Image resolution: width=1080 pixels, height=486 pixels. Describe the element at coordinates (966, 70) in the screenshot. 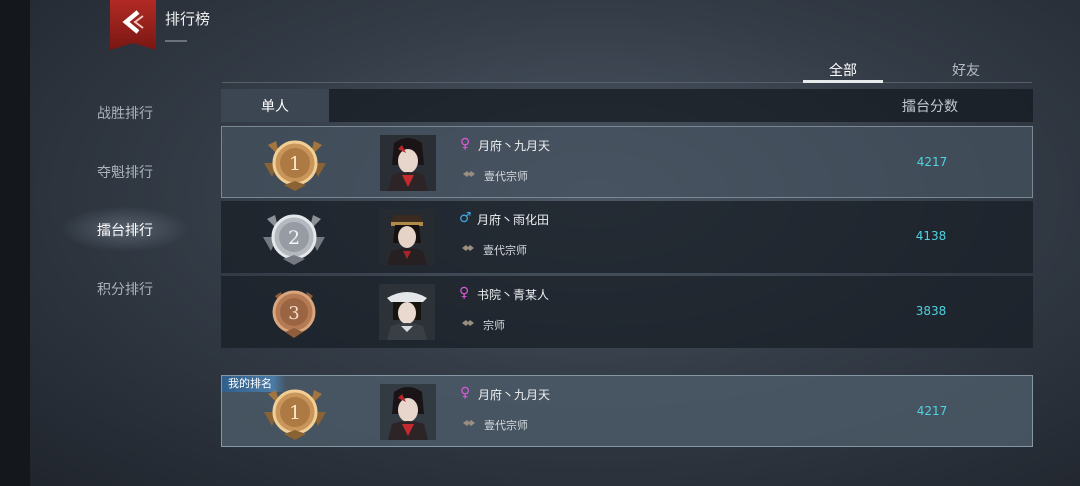

I see `tab-friends: 好友` at that location.